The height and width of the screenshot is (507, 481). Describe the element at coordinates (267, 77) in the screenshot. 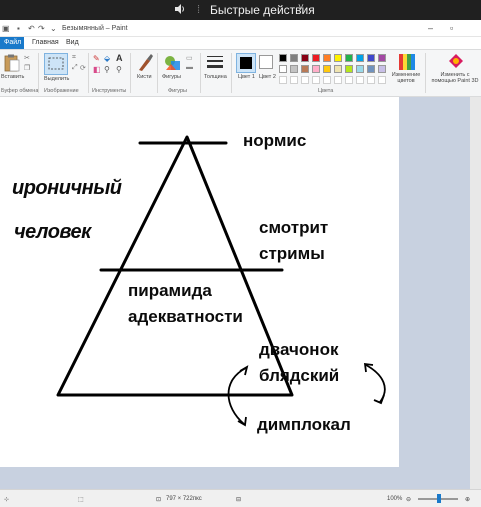

I see `color2-label: Цвет 2` at that location.